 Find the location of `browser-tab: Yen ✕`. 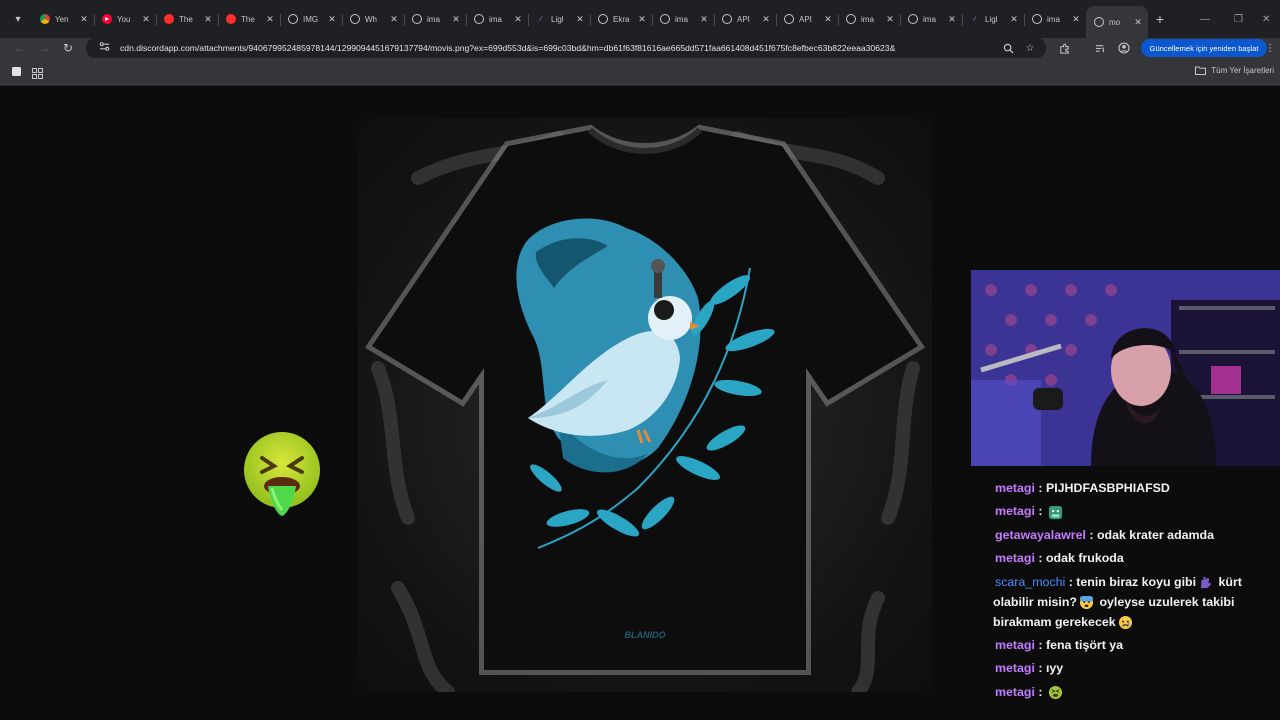

browser-tab: Yen ✕ is located at coordinates (63, 19).